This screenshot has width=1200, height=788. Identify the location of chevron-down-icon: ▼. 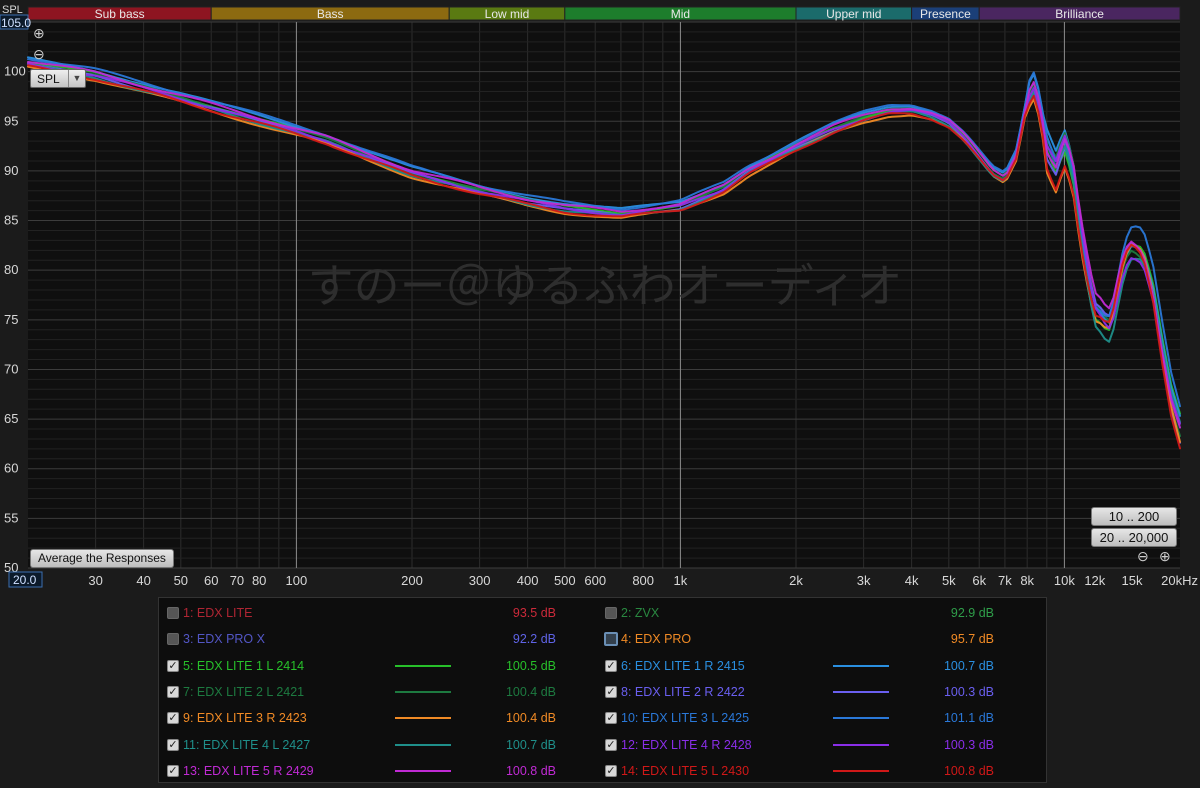
(76, 78).